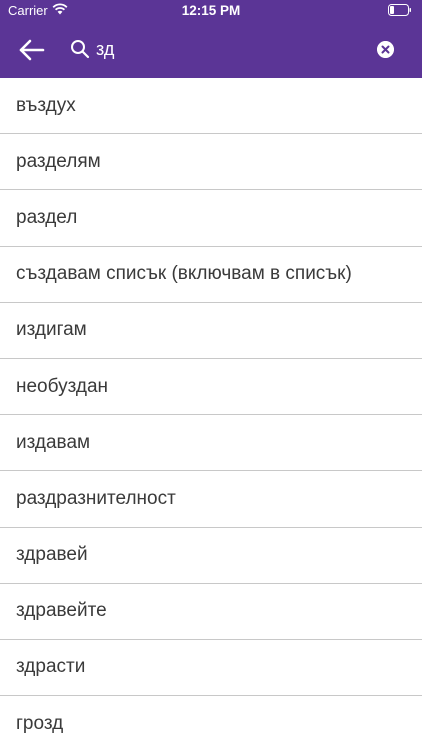 The width and height of the screenshot is (422, 750). I want to click on search-input, so click(226, 49).